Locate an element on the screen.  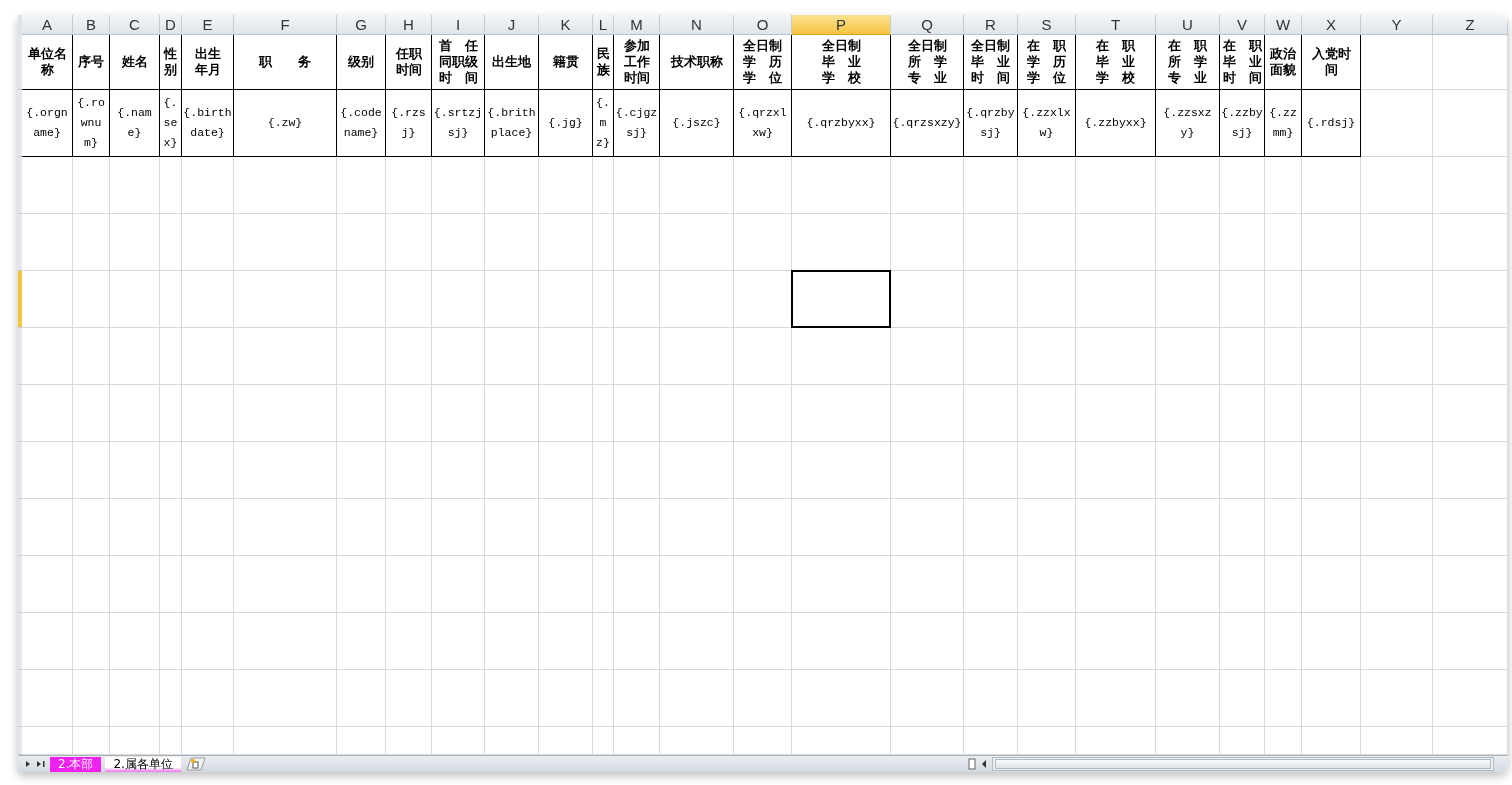
column-header: B is located at coordinates (91, 25).